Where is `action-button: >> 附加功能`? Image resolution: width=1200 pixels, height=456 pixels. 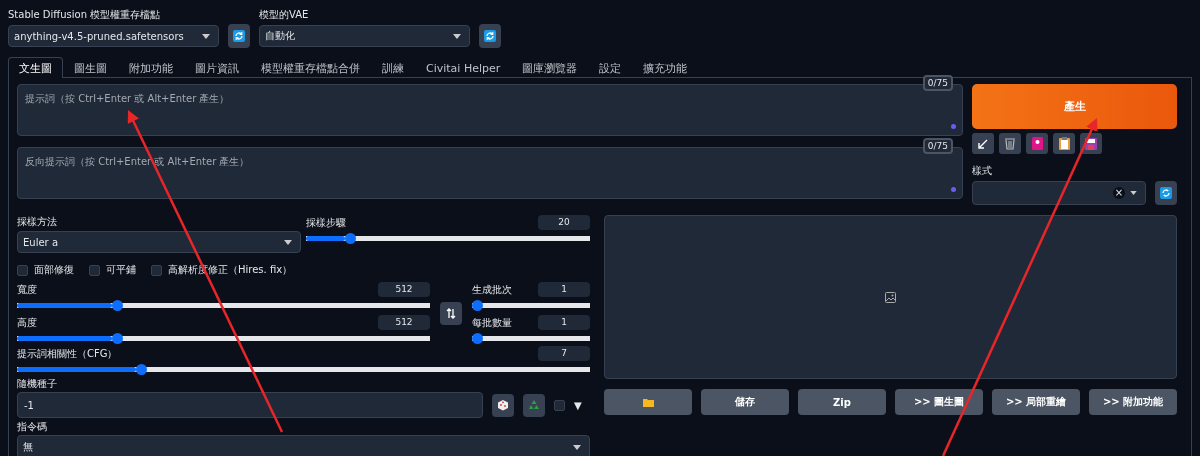
action-button: >> 附加功能 is located at coordinates (1133, 402).